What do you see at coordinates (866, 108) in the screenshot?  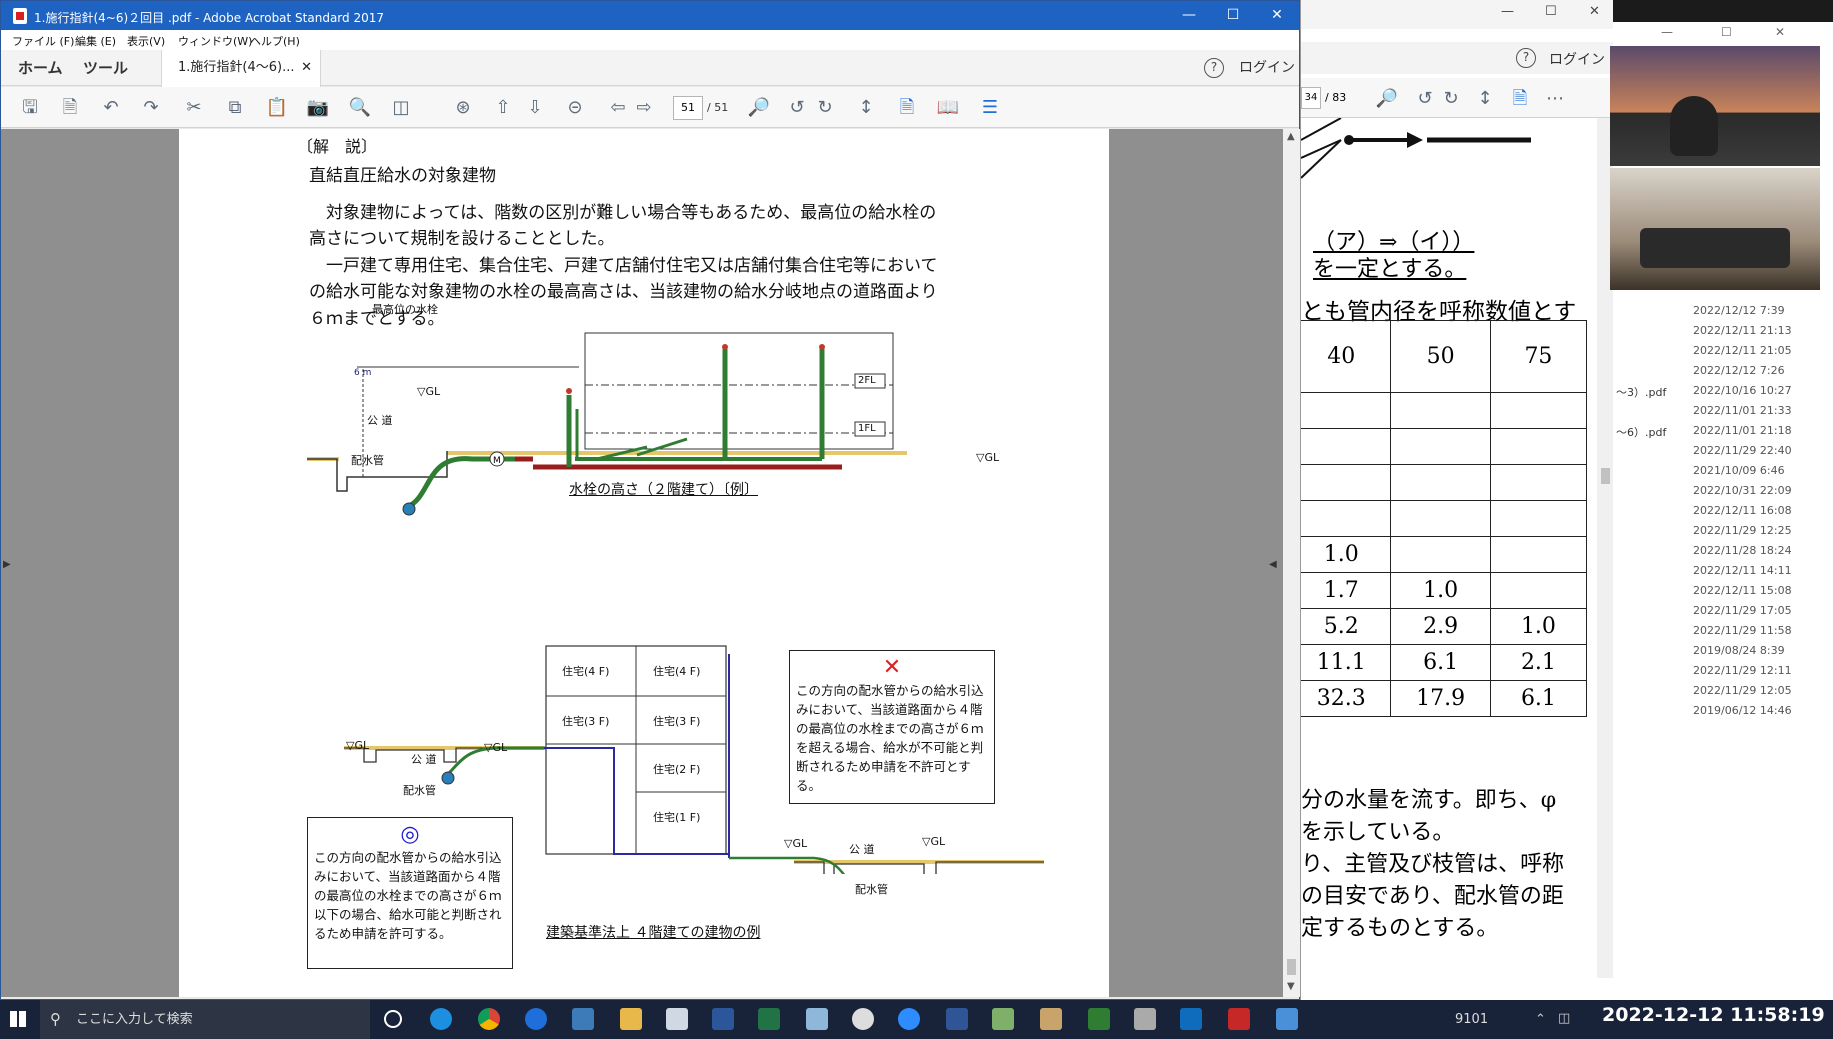 I see `fit-page-icon: ↕` at bounding box center [866, 108].